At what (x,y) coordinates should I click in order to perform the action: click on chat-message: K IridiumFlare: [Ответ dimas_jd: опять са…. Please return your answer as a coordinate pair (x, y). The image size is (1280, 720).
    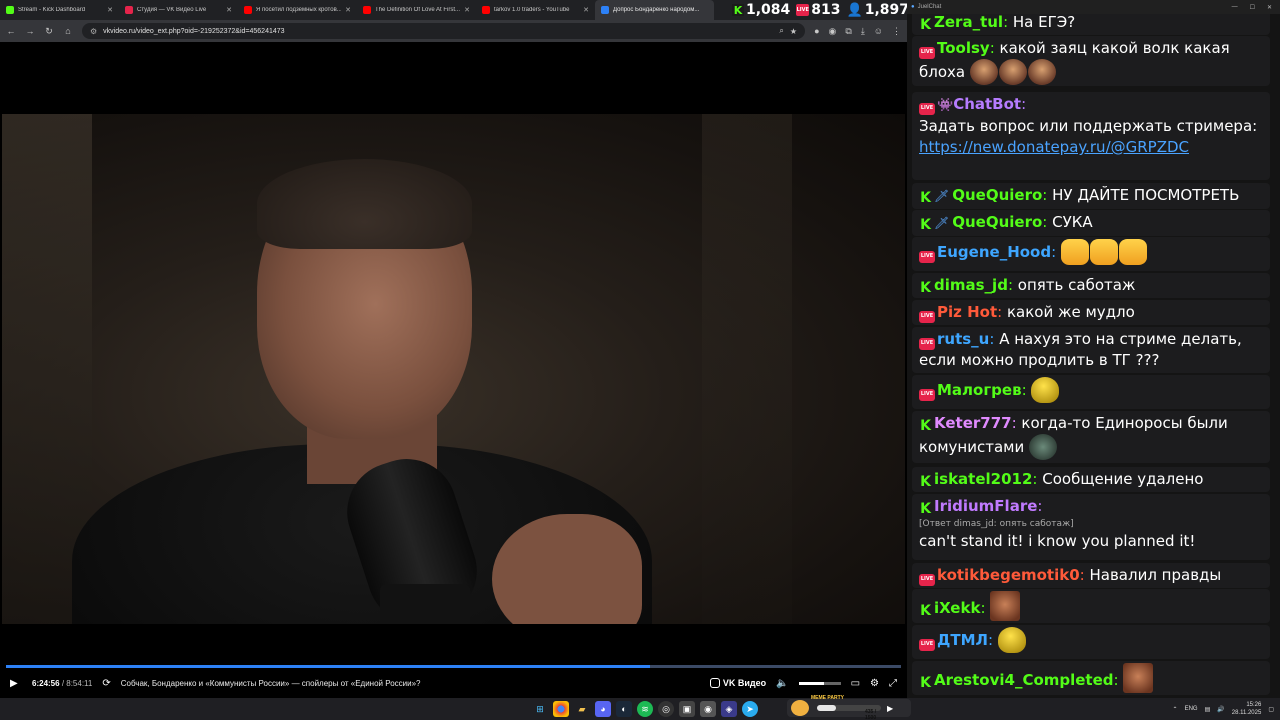
    Looking at the image, I should click on (1091, 527).